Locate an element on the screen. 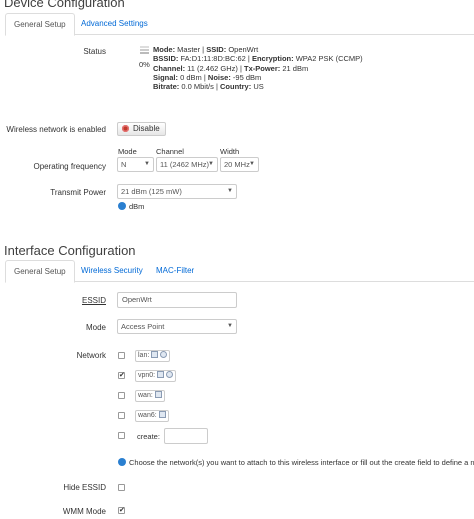 This screenshot has height=519, width=474. operating-frequency-label: Operating frequency is located at coordinates (70, 166).